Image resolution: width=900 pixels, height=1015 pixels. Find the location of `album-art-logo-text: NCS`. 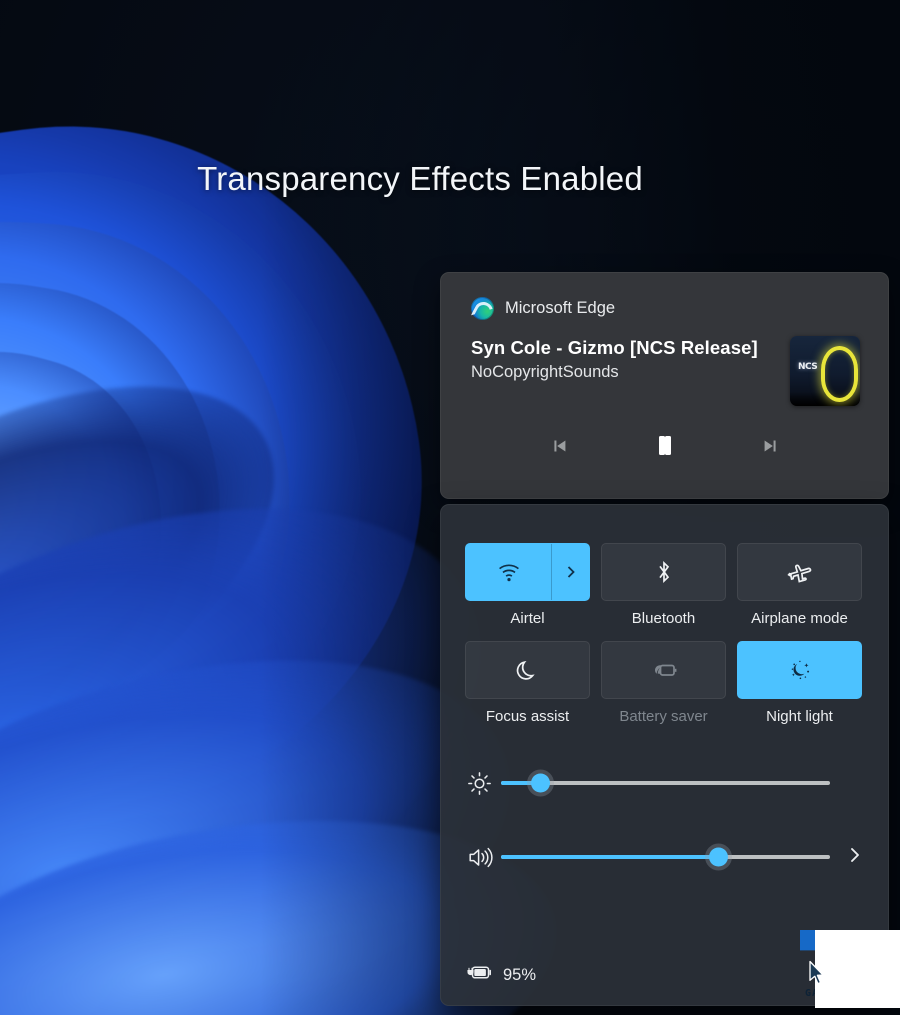

album-art-logo-text: NCS is located at coordinates (808, 367).